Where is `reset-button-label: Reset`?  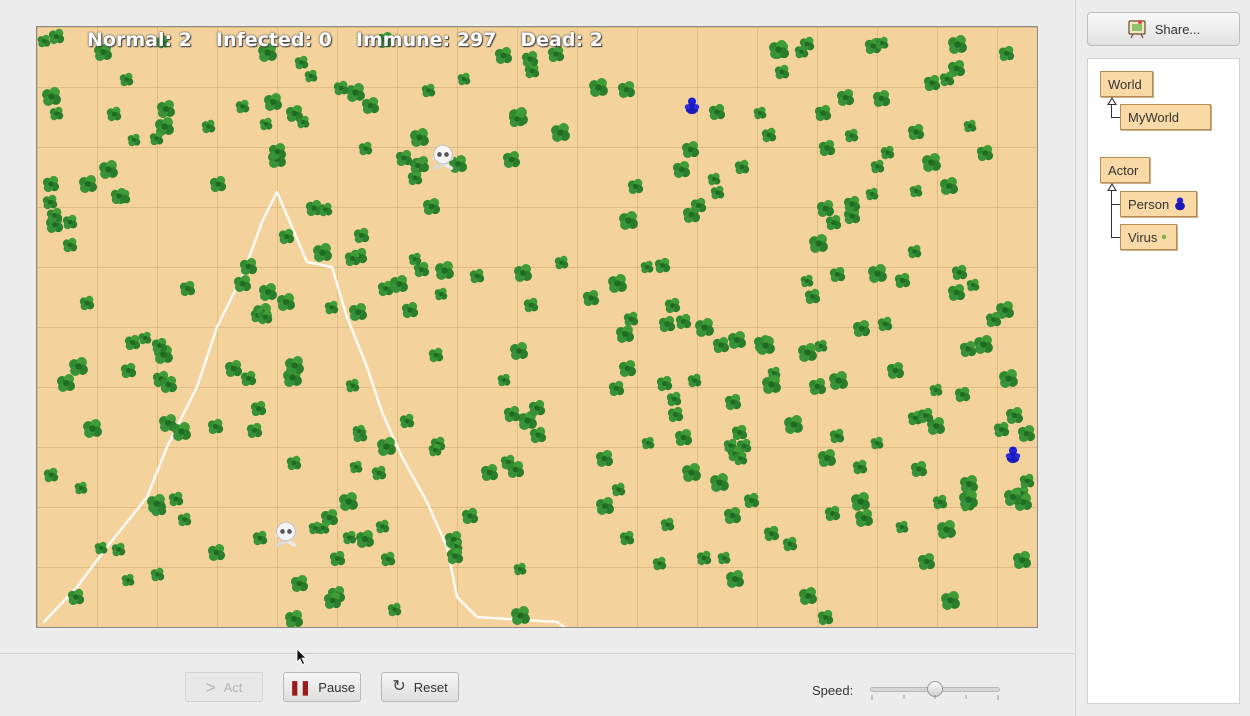
reset-button-label: Reset is located at coordinates (430, 687).